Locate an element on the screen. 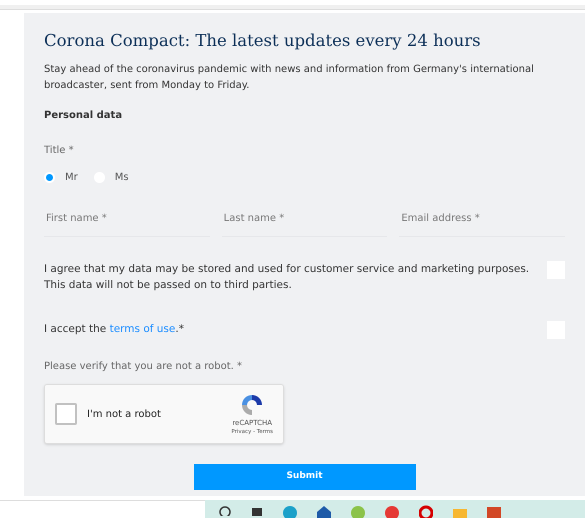  consent-text: I agree that my data may be stored and used for customer service and marketing purposes. This data will not be passed on to third parties. is located at coordinates (287, 278).